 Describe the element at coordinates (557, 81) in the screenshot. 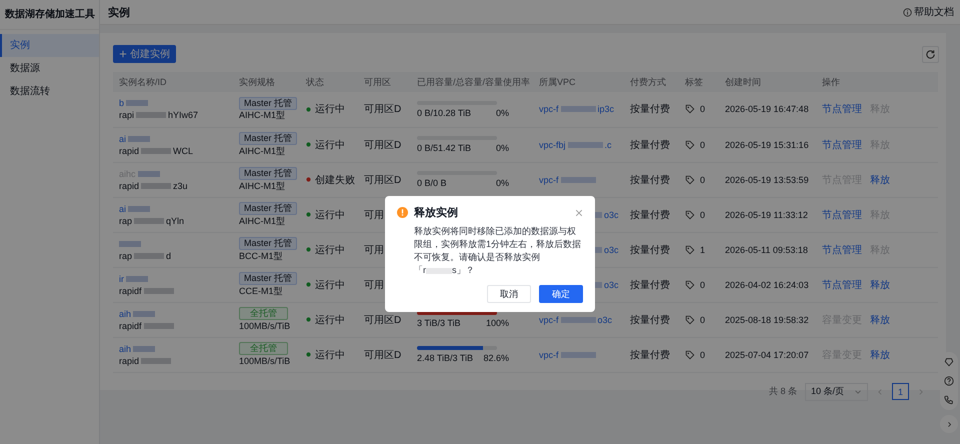

I see `column-header: 所属VPC` at that location.